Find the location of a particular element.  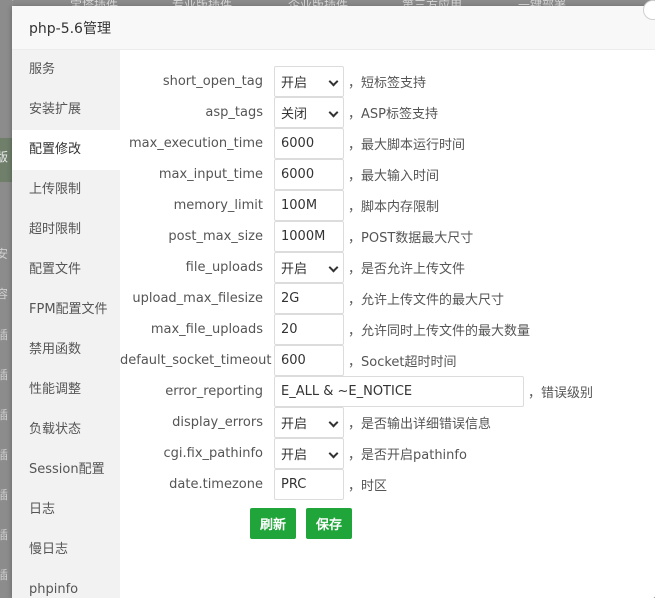

config-hint: ，最大输入时间 is located at coordinates (394, 176).